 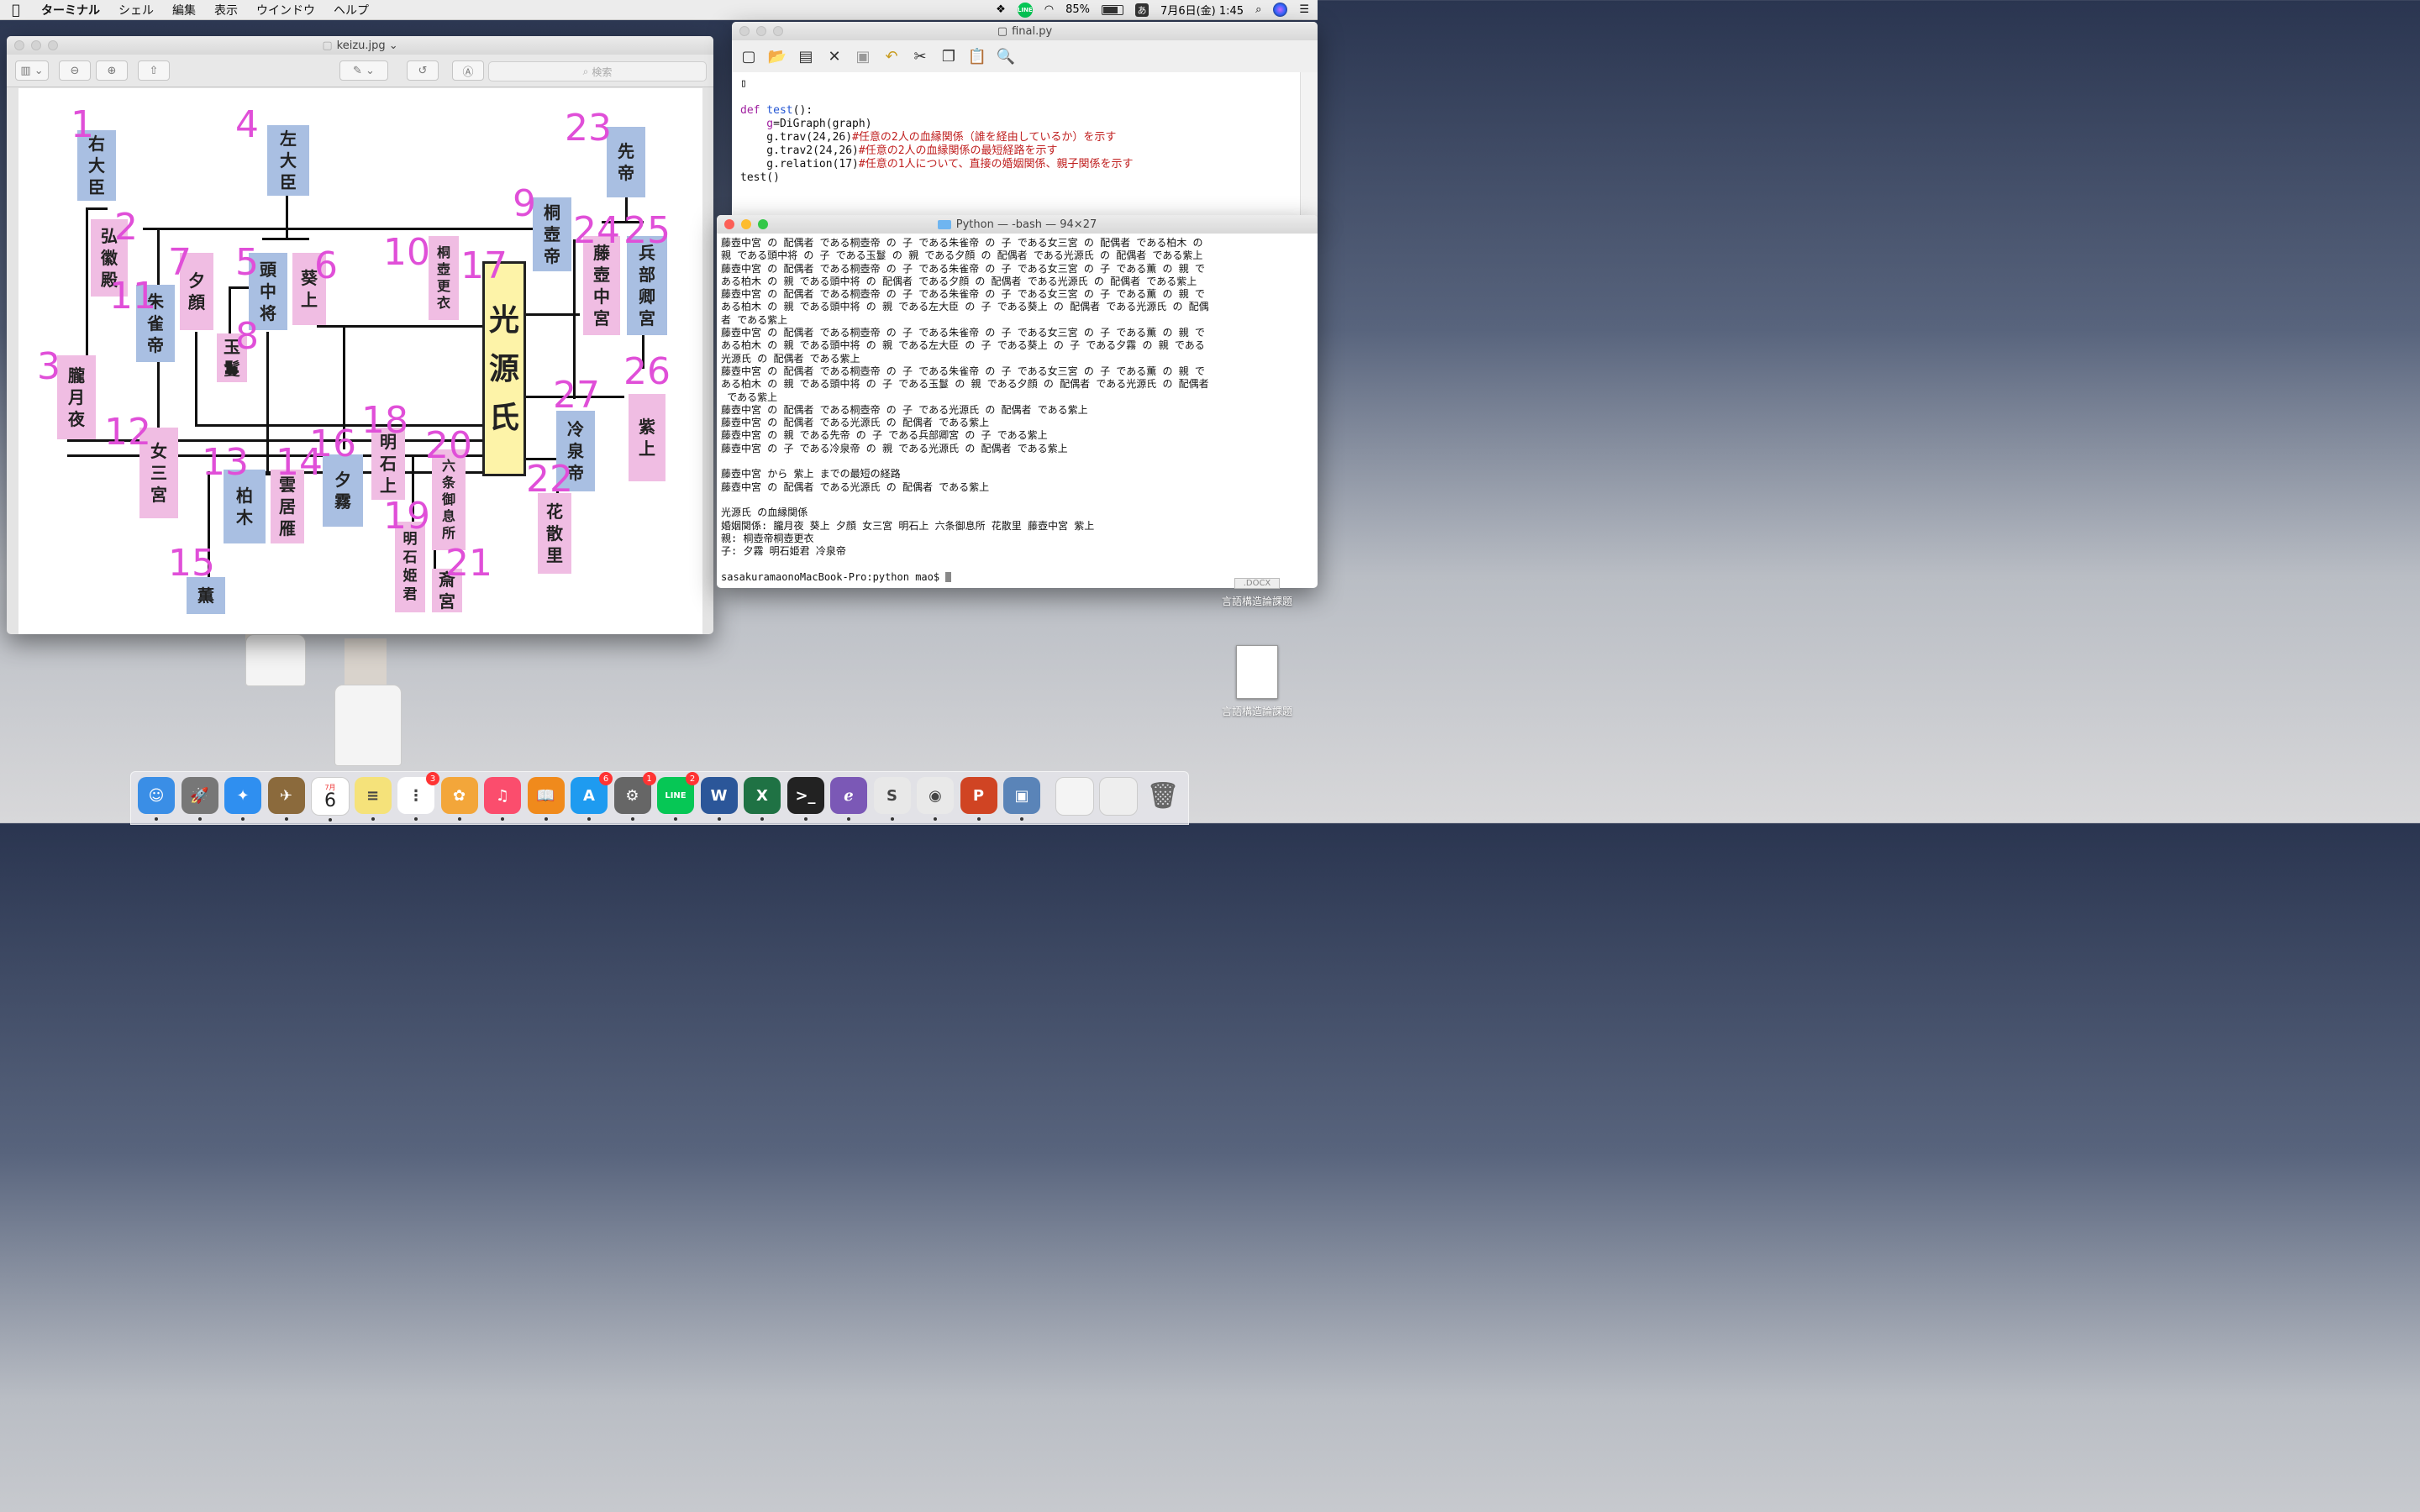 What do you see at coordinates (884, 435) in the screenshot?
I see `terminal-line: 藤壺中宮 の 親 である先帝 の 子 である兵部卿宮 の 子 である紫上` at bounding box center [884, 435].